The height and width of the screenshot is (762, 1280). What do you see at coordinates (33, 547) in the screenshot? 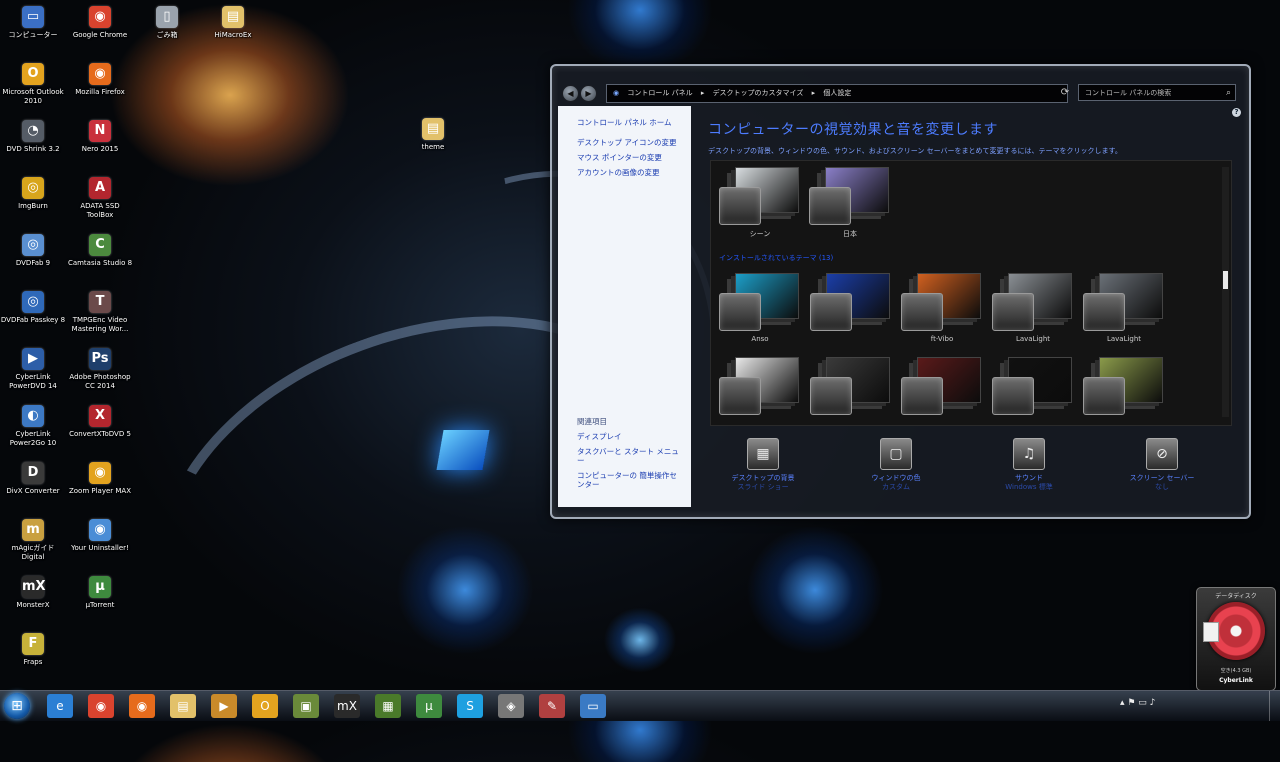
I see `desktop-icon: m mAgicガイド Digital` at bounding box center [33, 547].